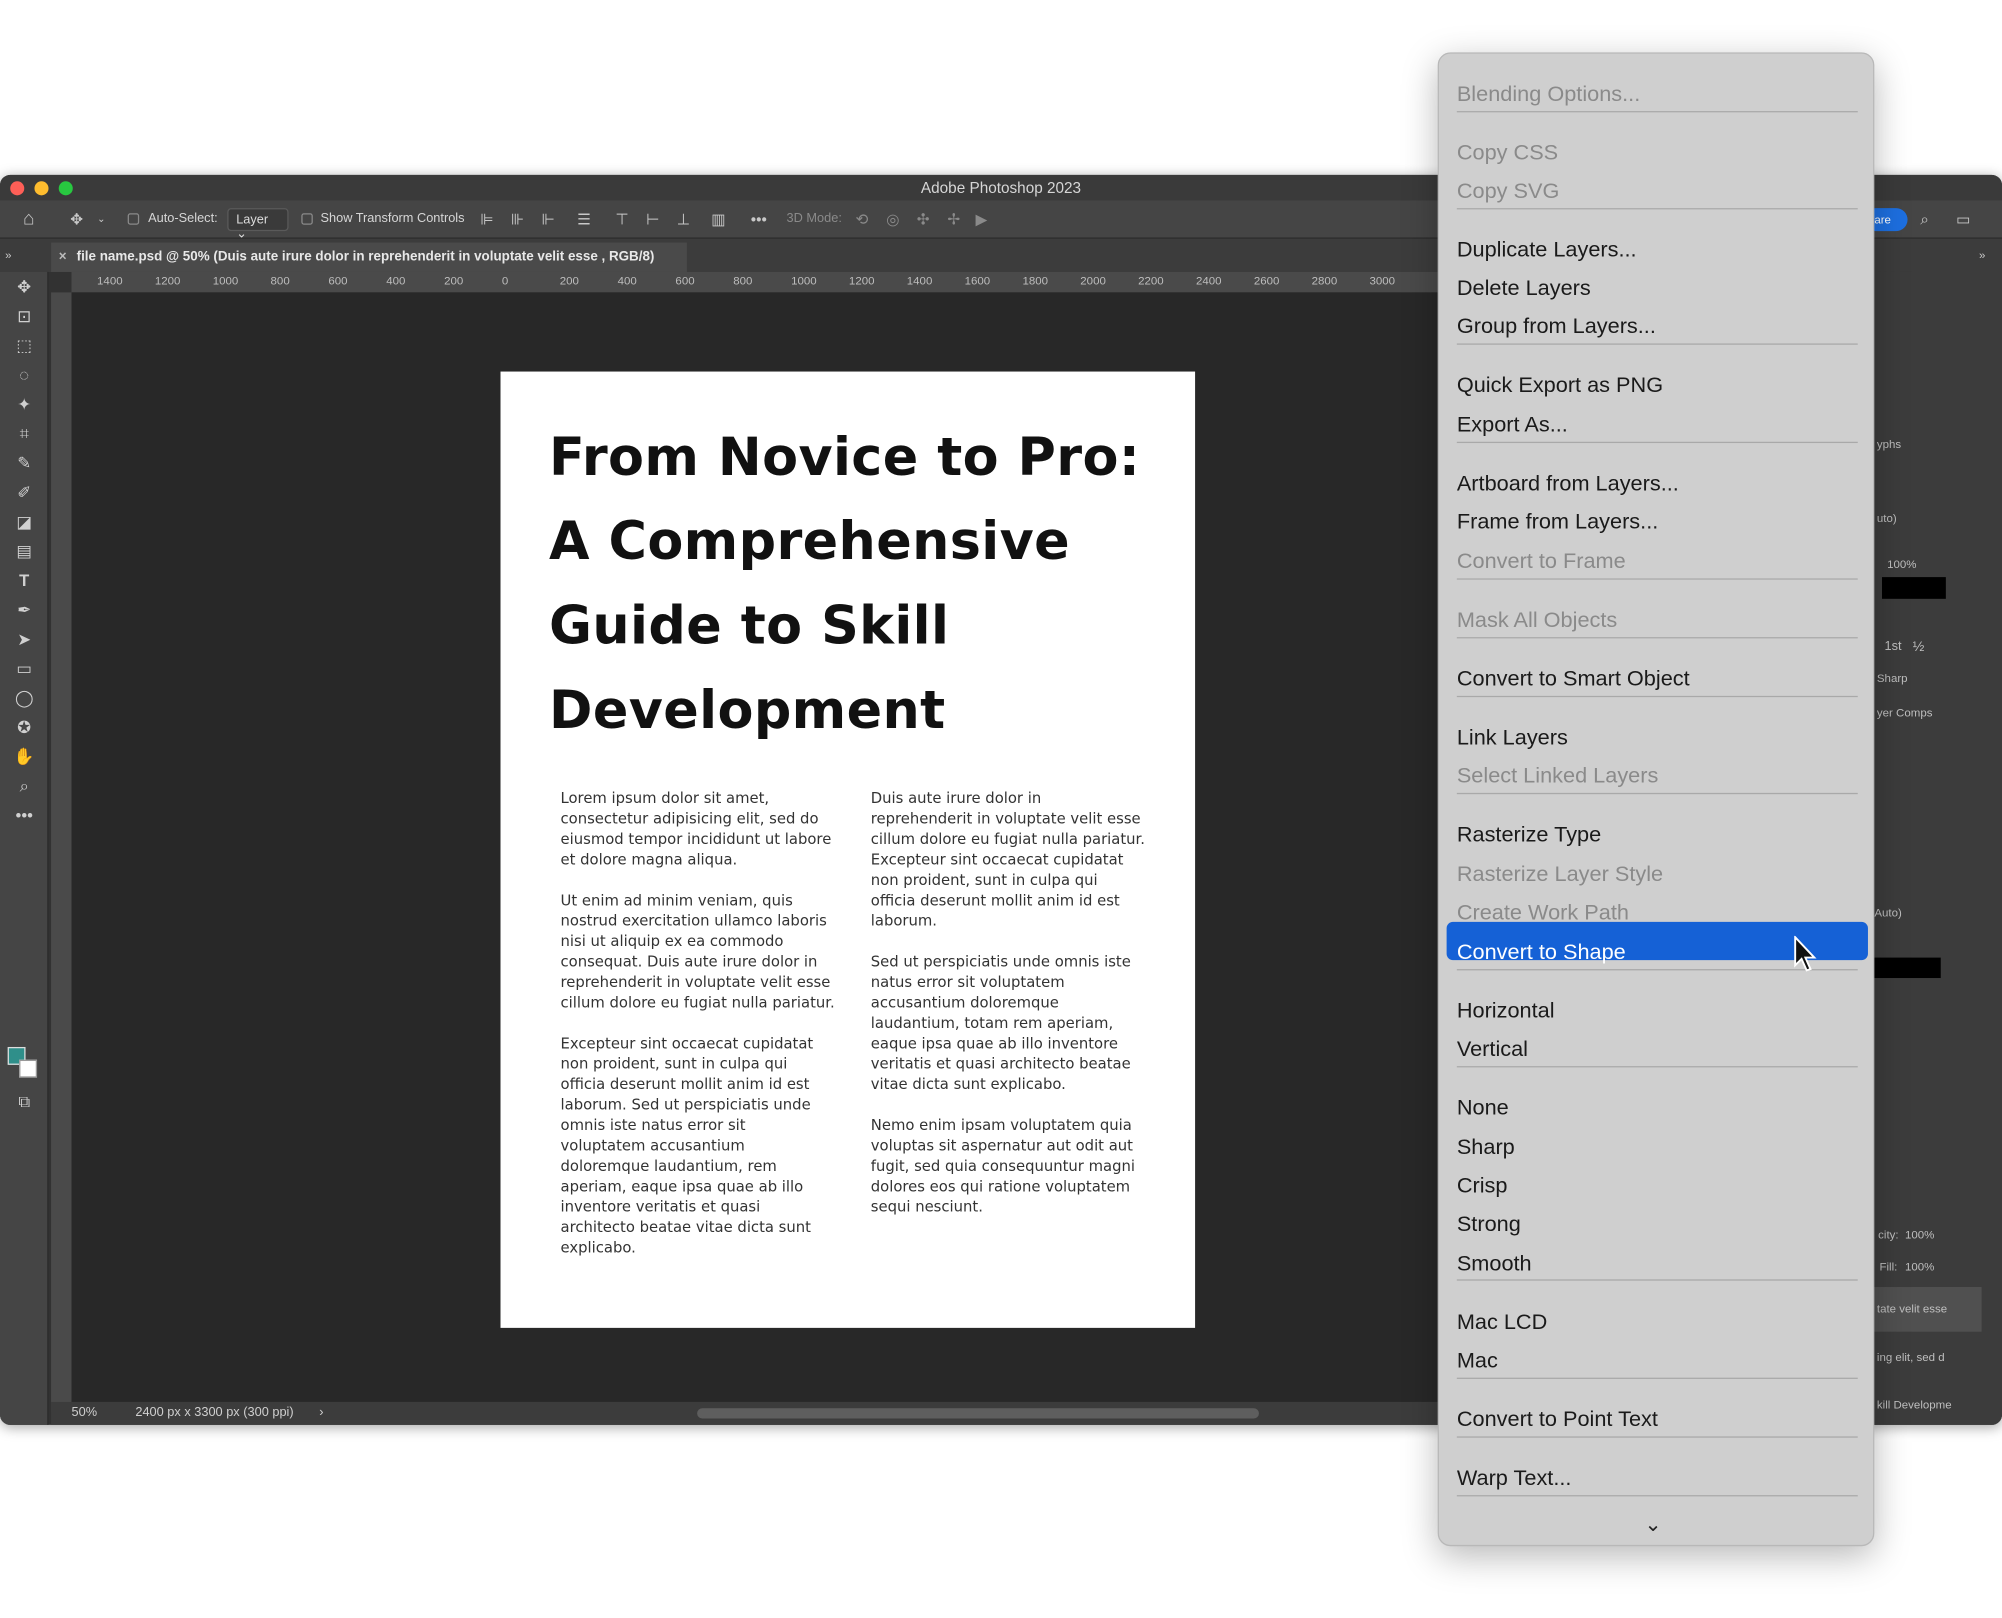  Describe the element at coordinates (652, 220) in the screenshot. I see `align-middle-icon: ⊢` at that location.